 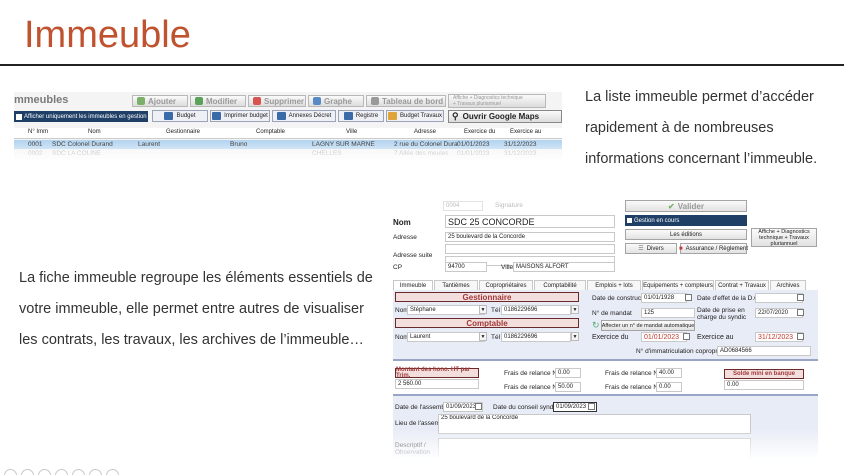 What do you see at coordinates (348, 116) in the screenshot?
I see `register-icon` at bounding box center [348, 116].